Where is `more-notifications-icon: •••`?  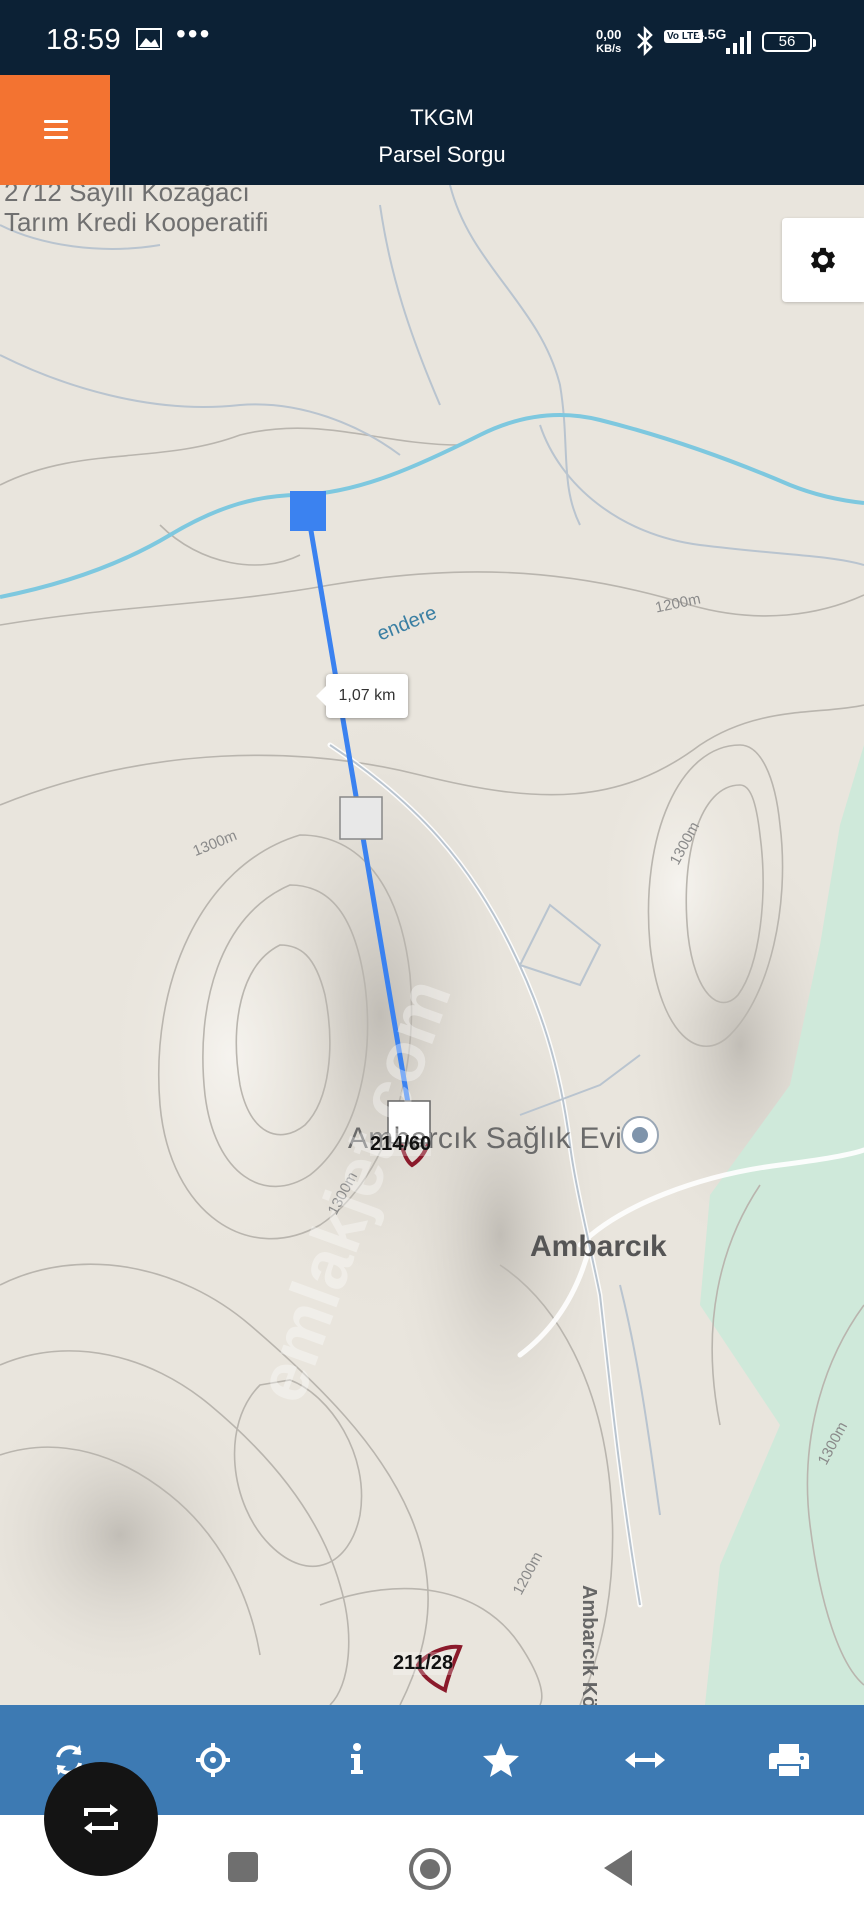
more-notifications-icon: ••• is located at coordinates (194, 33).